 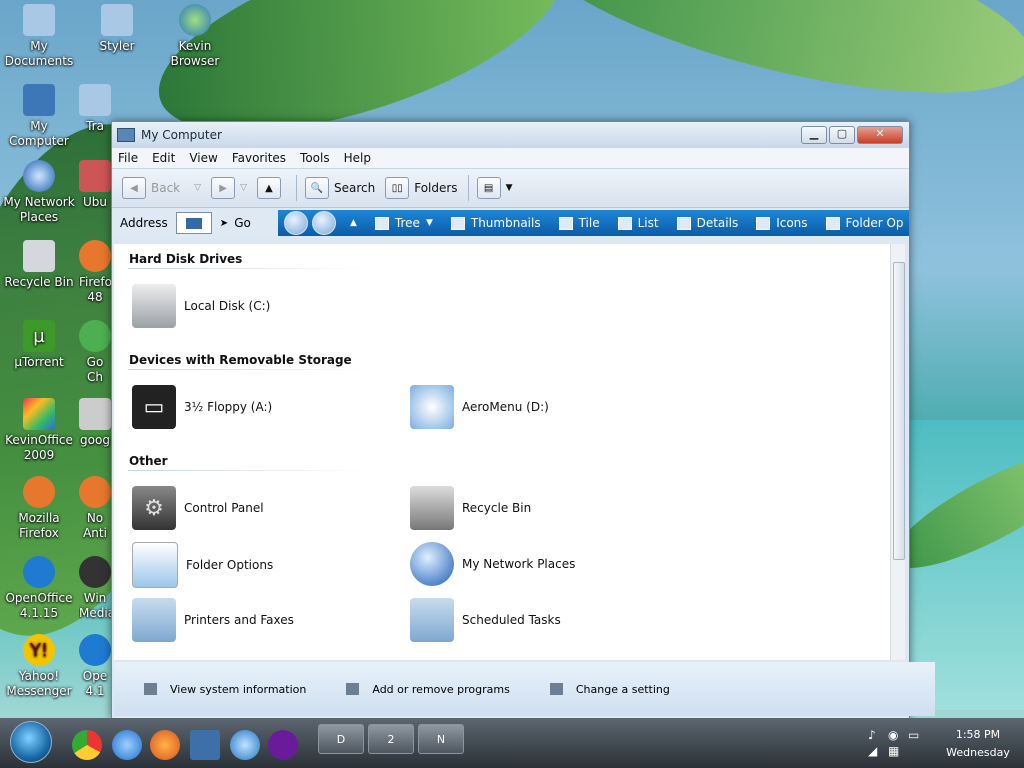 What do you see at coordinates (880, 135) in the screenshot?
I see `close-button: ✕` at bounding box center [880, 135].